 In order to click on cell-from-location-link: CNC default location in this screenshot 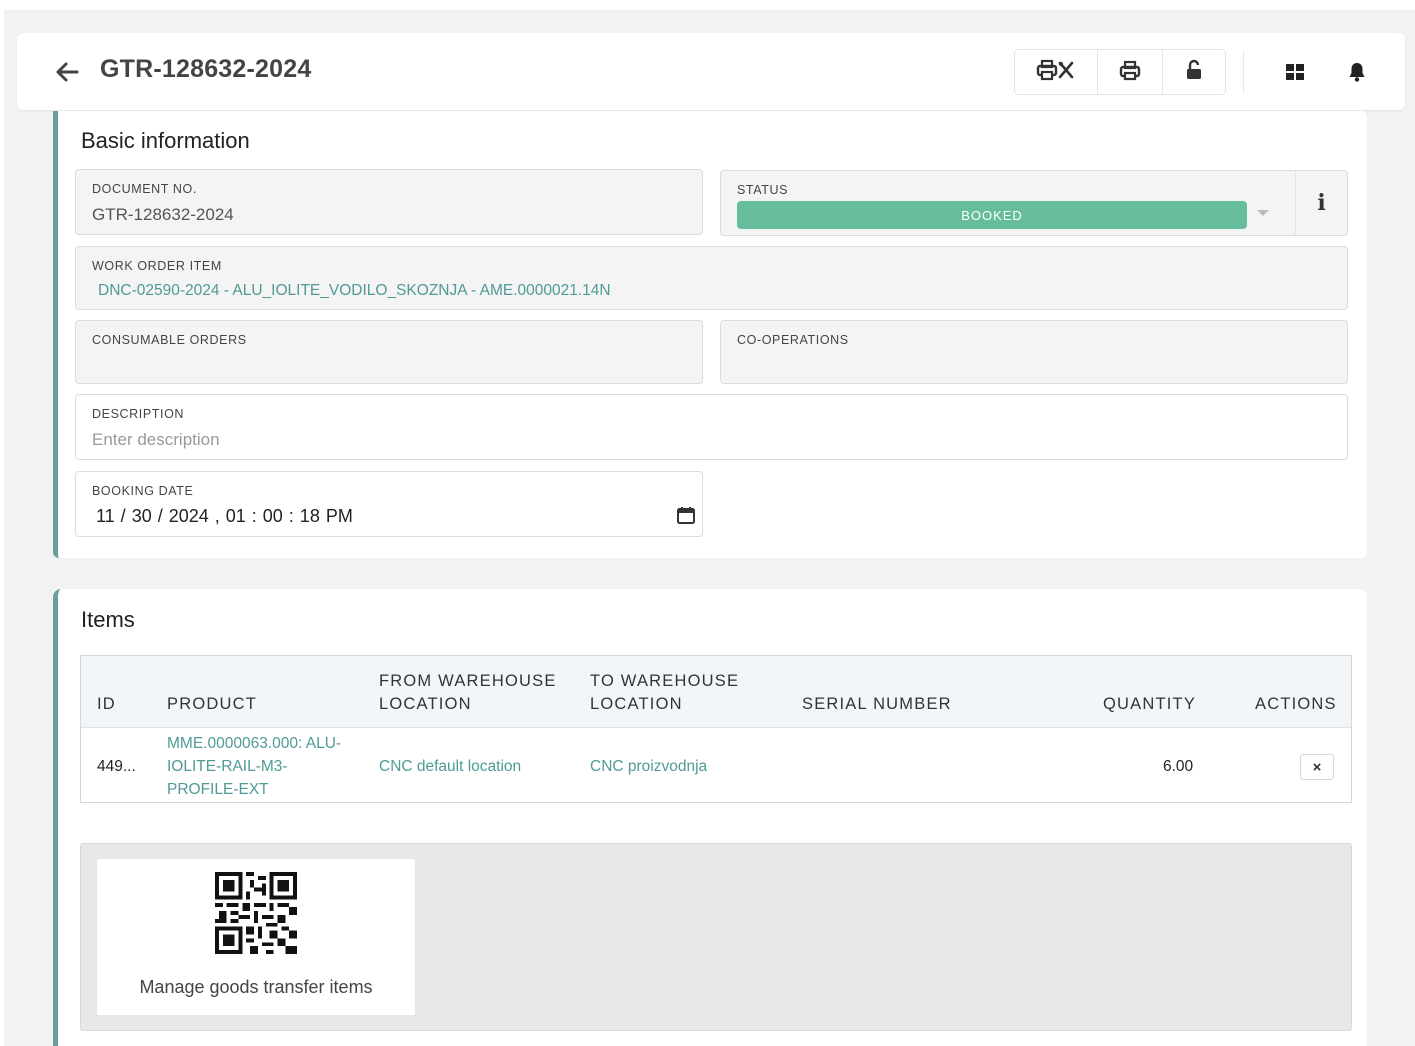, I will do `click(450, 766)`.